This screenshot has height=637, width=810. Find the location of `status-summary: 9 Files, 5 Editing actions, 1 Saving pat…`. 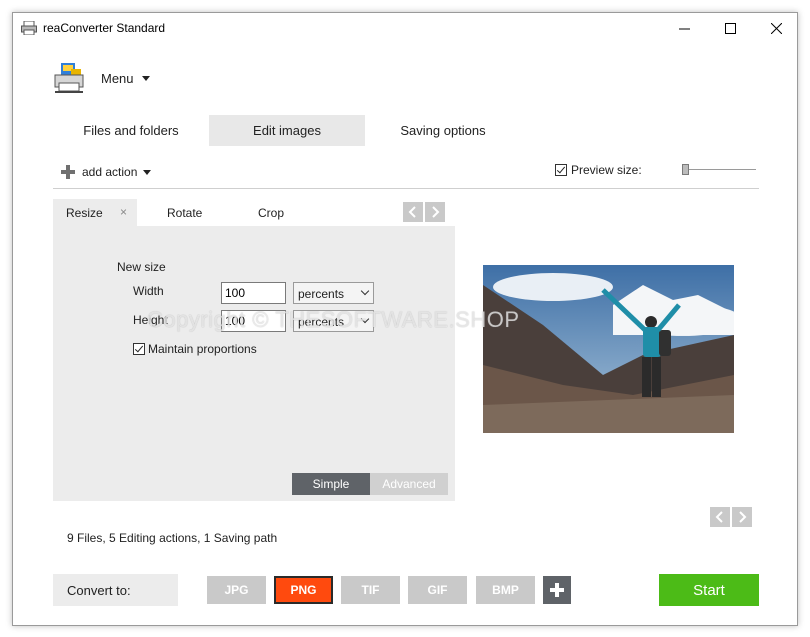

status-summary: 9 Files, 5 Editing actions, 1 Saving pat… is located at coordinates (172, 538).